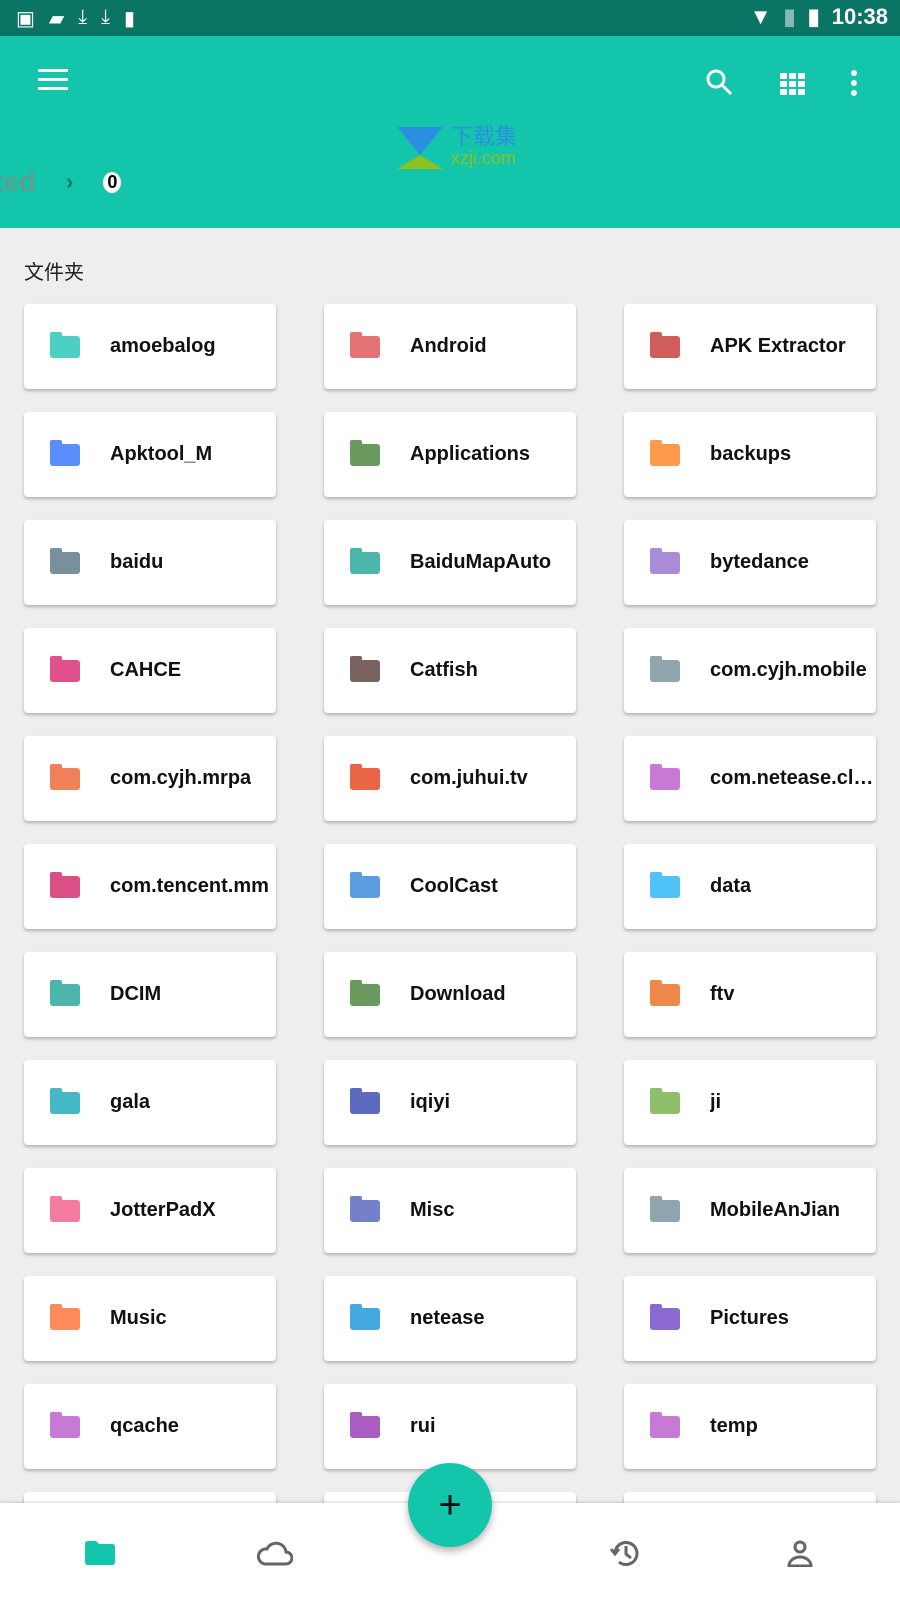 The width and height of the screenshot is (900, 1600). What do you see at coordinates (163, 1210) in the screenshot?
I see `folder-name: JotterPadX` at bounding box center [163, 1210].